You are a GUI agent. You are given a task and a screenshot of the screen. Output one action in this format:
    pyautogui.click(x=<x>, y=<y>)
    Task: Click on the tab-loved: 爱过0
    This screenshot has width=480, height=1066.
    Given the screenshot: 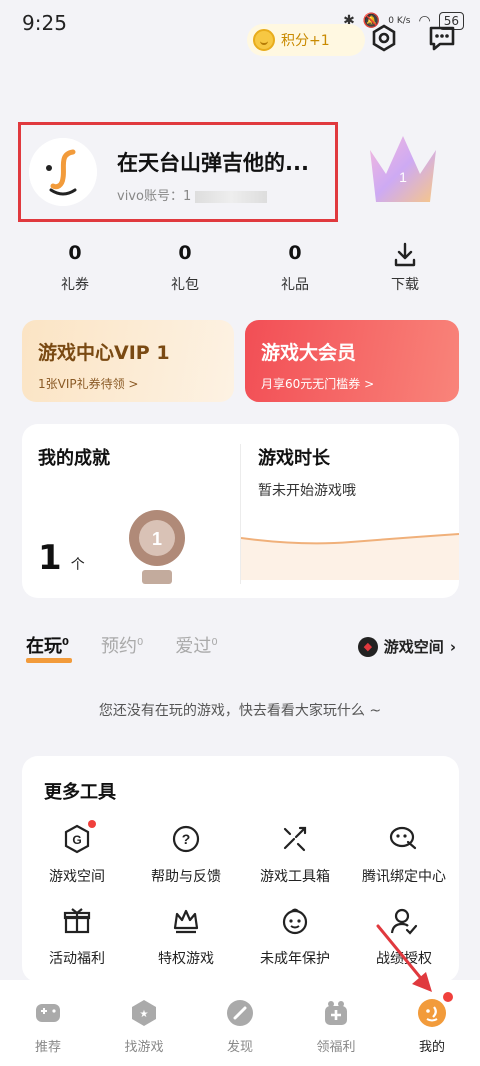 What is the action you would take?
    pyautogui.click(x=196, y=645)
    